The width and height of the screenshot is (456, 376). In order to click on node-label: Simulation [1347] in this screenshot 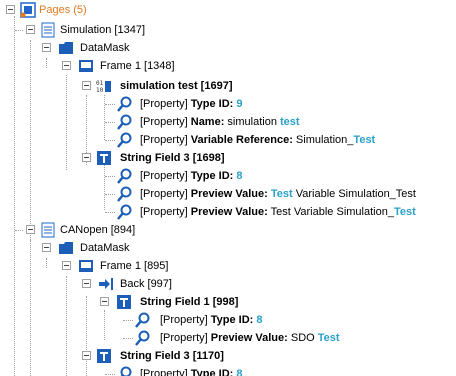, I will do `click(102, 30)`.